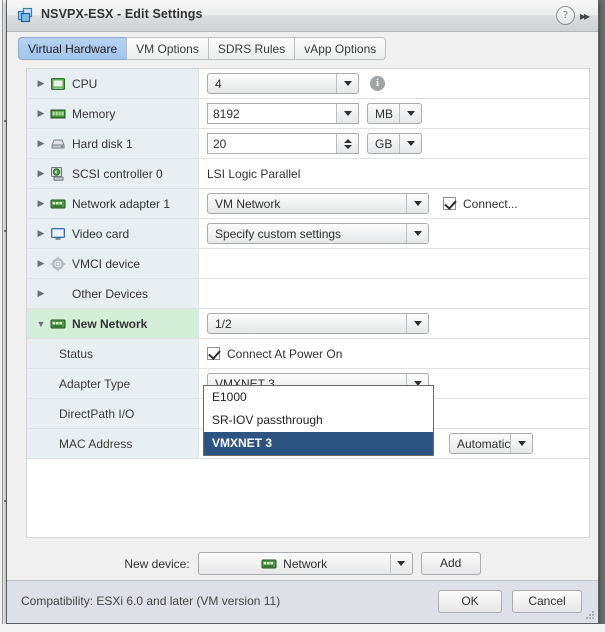 This screenshot has width=605, height=632. Describe the element at coordinates (251, 48) in the screenshot. I see `tab-sdrs-rules: SDRS Rules` at that location.